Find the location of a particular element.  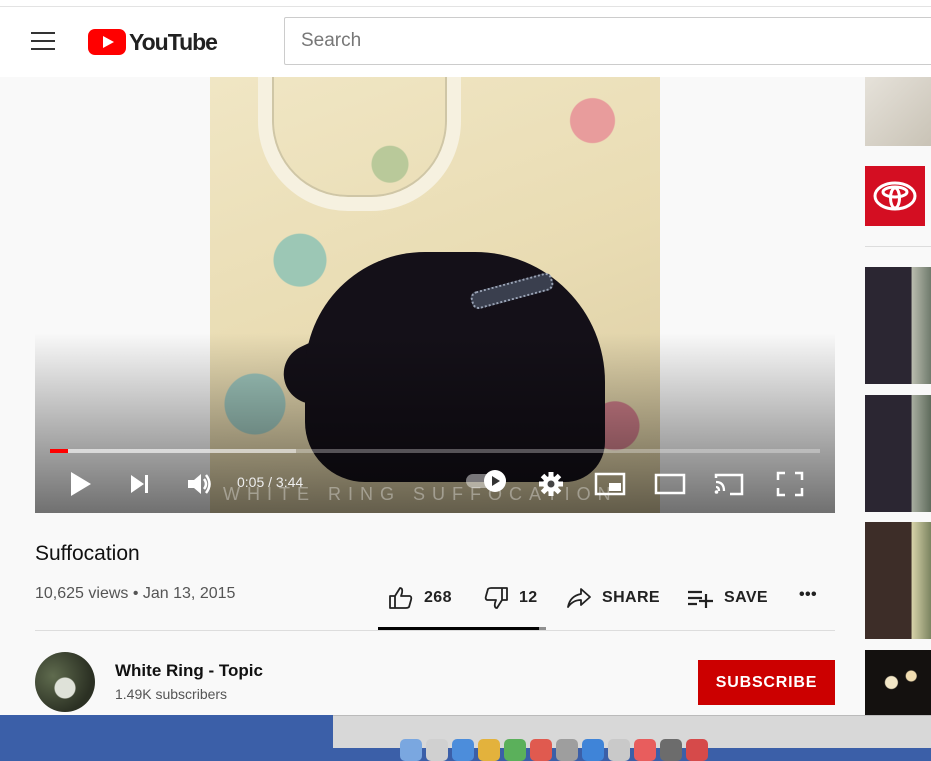

masthead: YouTube is located at coordinates (465, 42).